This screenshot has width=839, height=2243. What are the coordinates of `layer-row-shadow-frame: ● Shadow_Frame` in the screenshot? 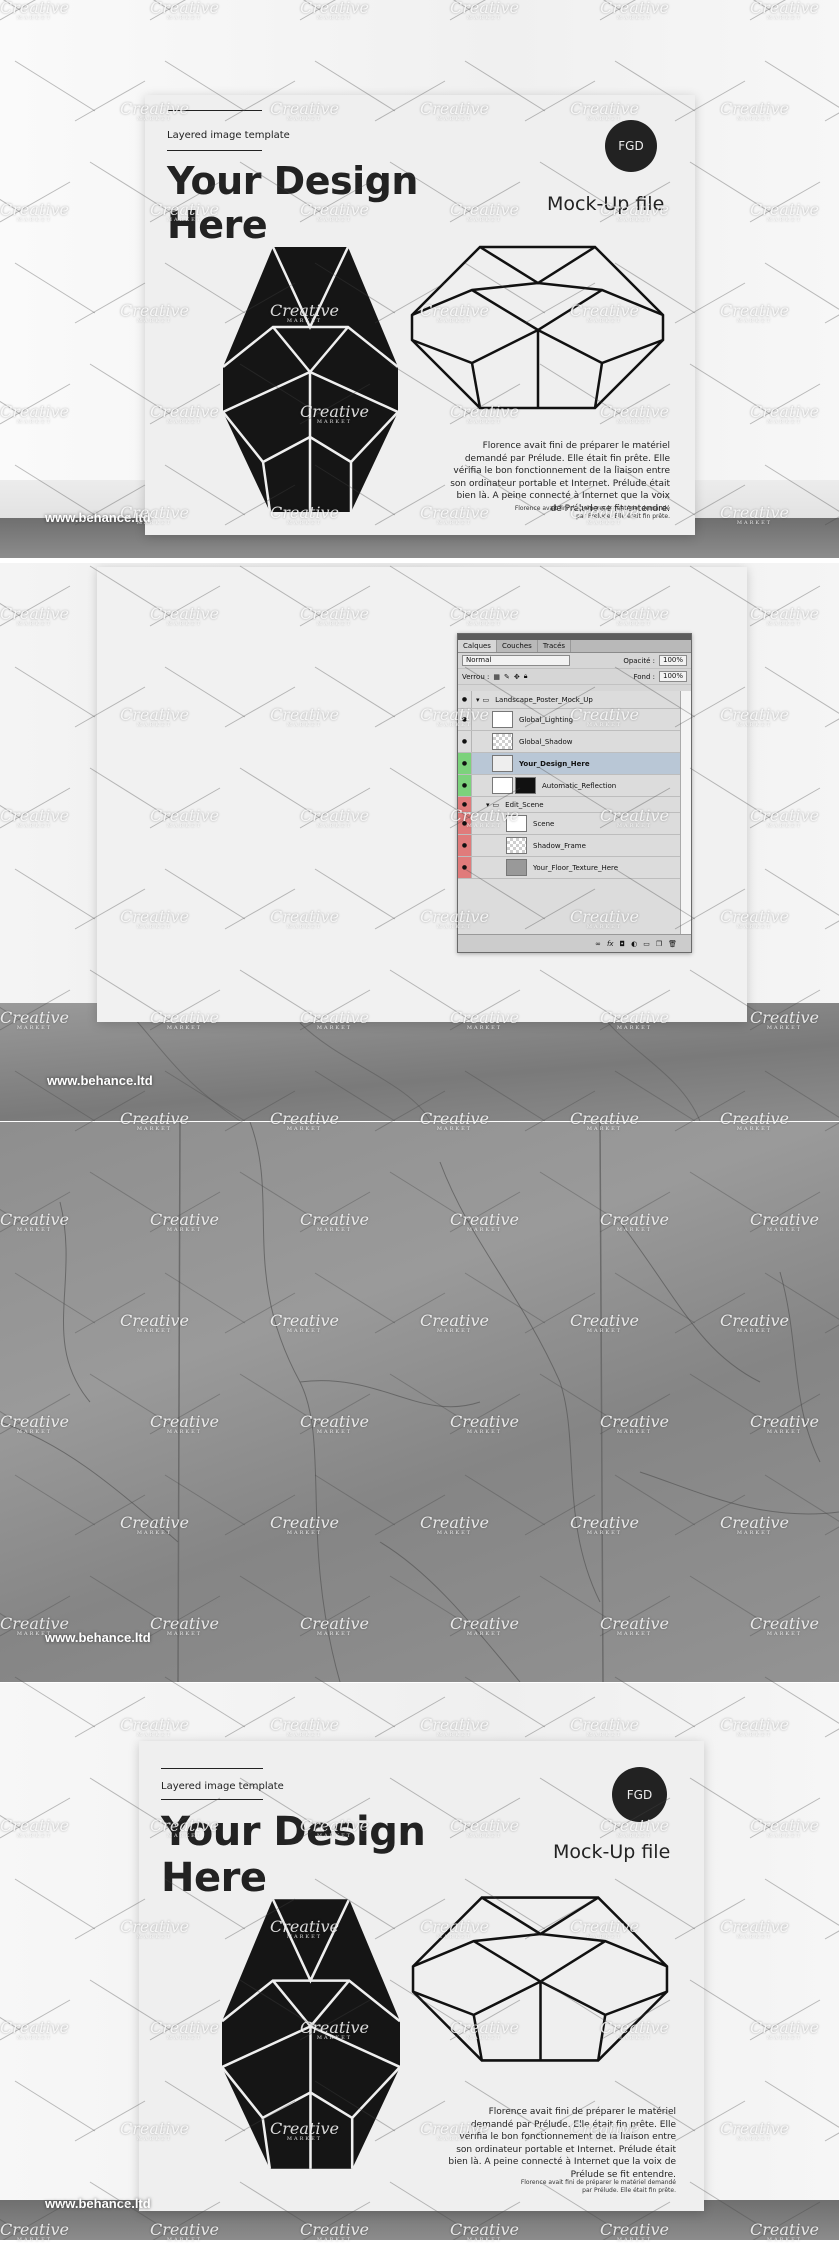 It's located at (569, 846).